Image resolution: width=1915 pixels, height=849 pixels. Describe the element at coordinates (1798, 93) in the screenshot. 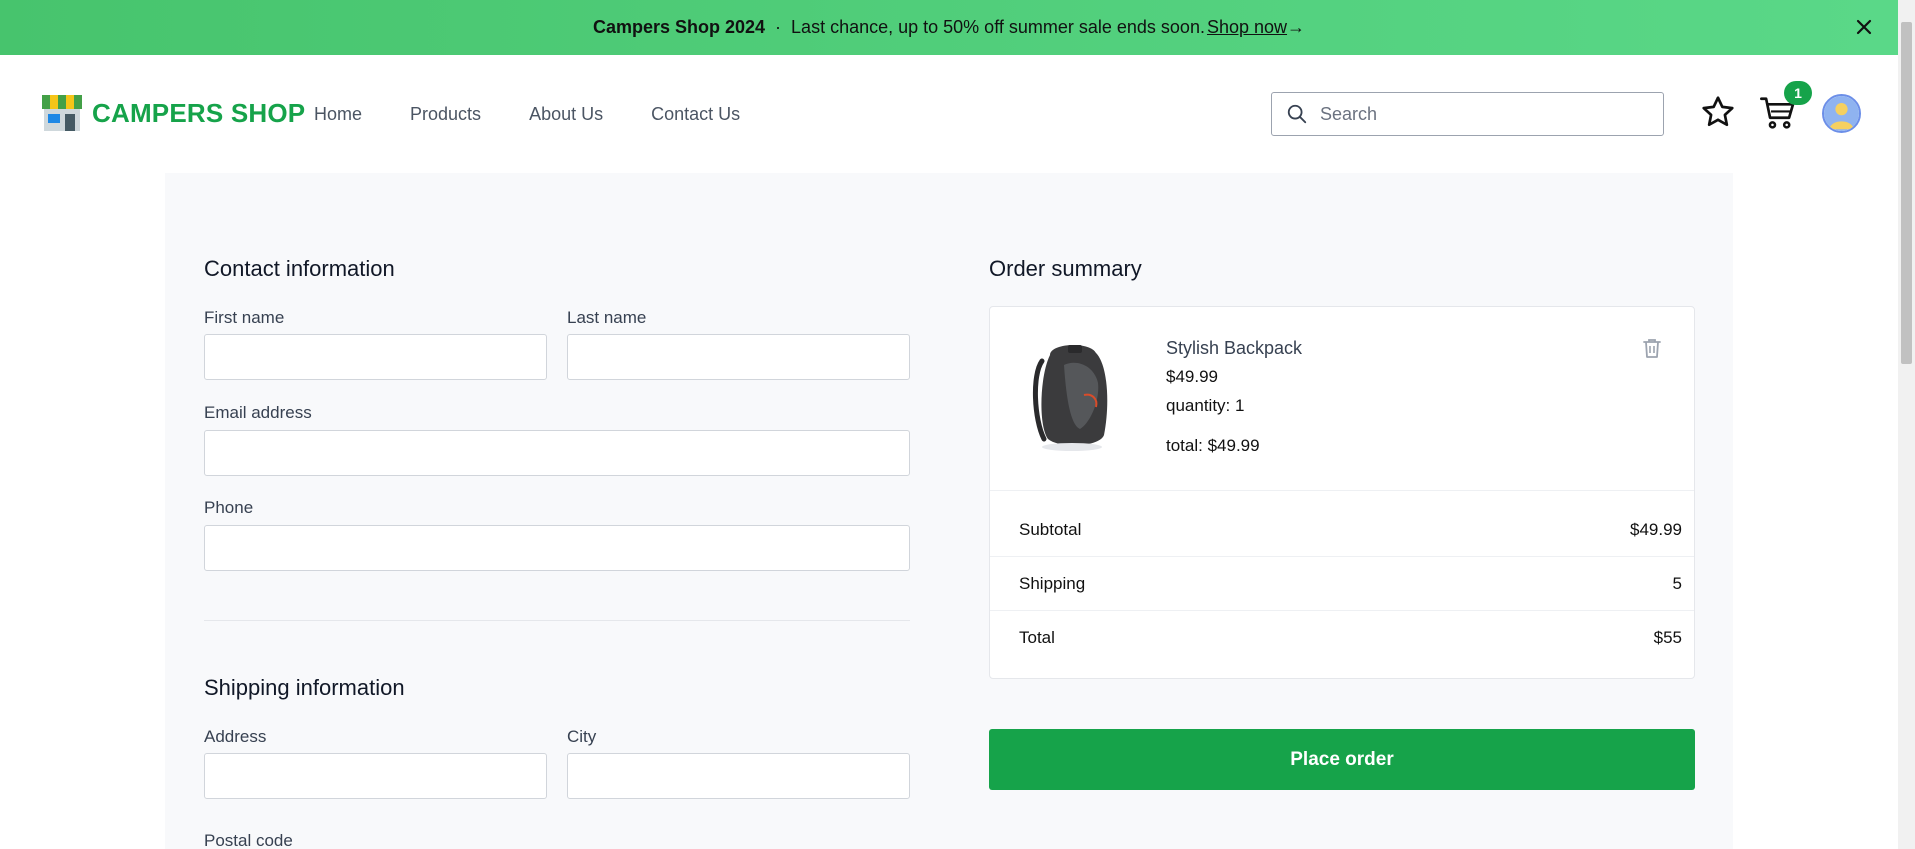

I see `cart-count-badge: 1` at that location.